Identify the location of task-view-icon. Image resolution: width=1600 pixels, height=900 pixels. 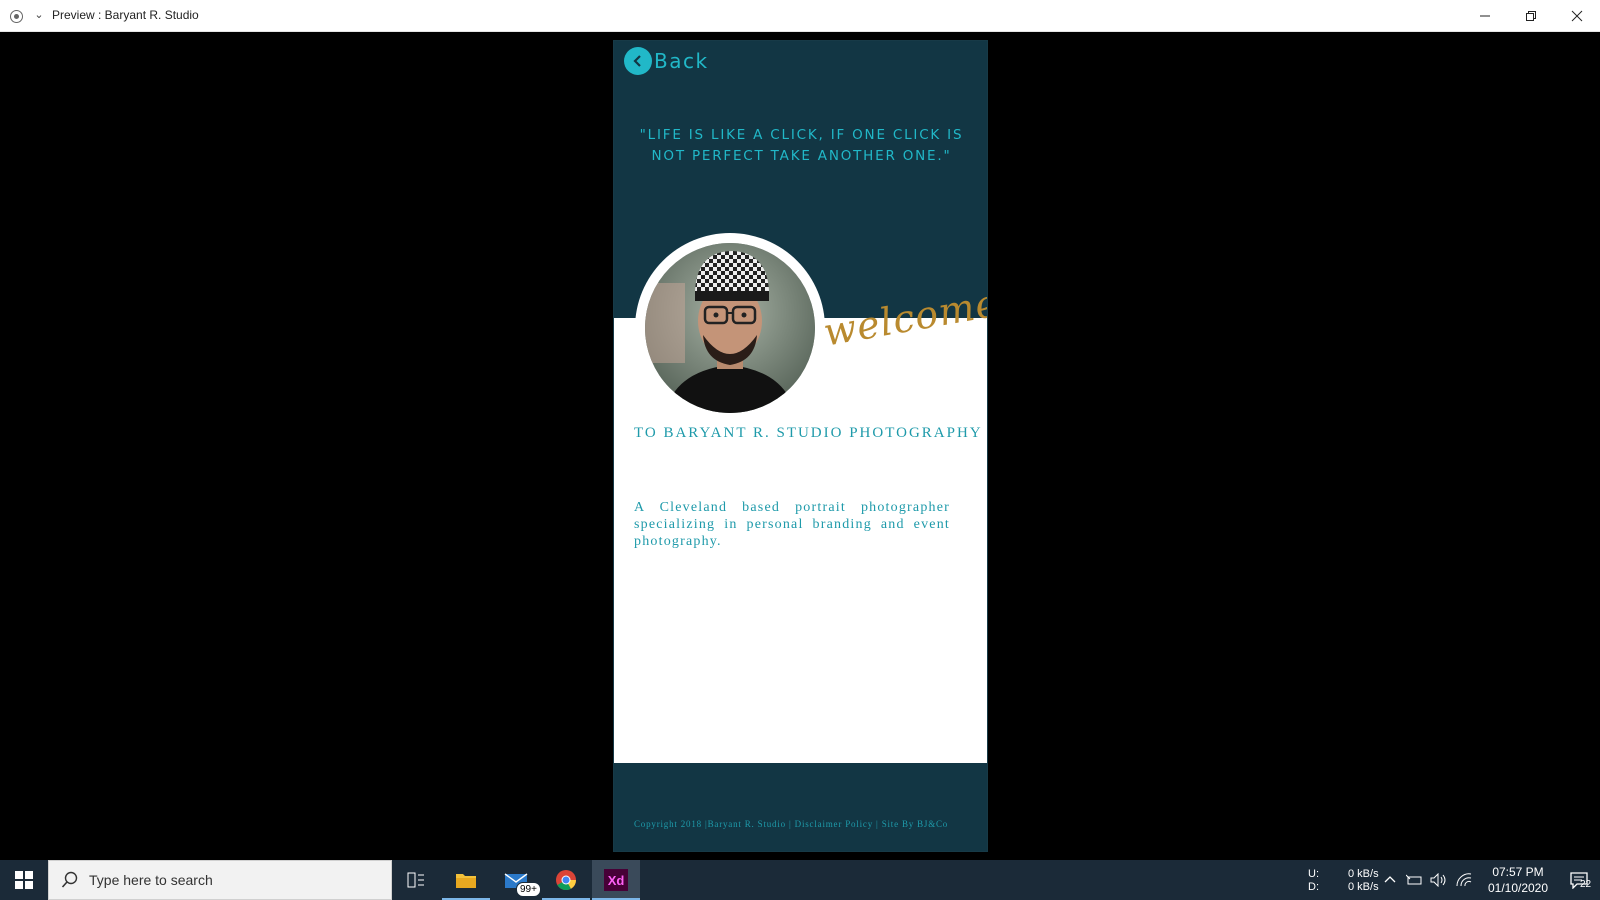
(415, 880).